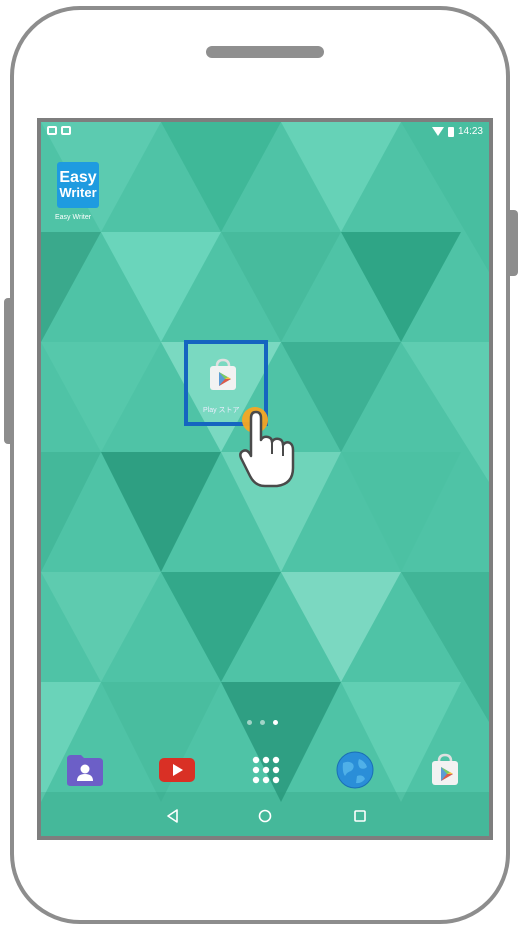  What do you see at coordinates (78, 177) in the screenshot?
I see `easy-writer-icon-text: Easy` at bounding box center [78, 177].